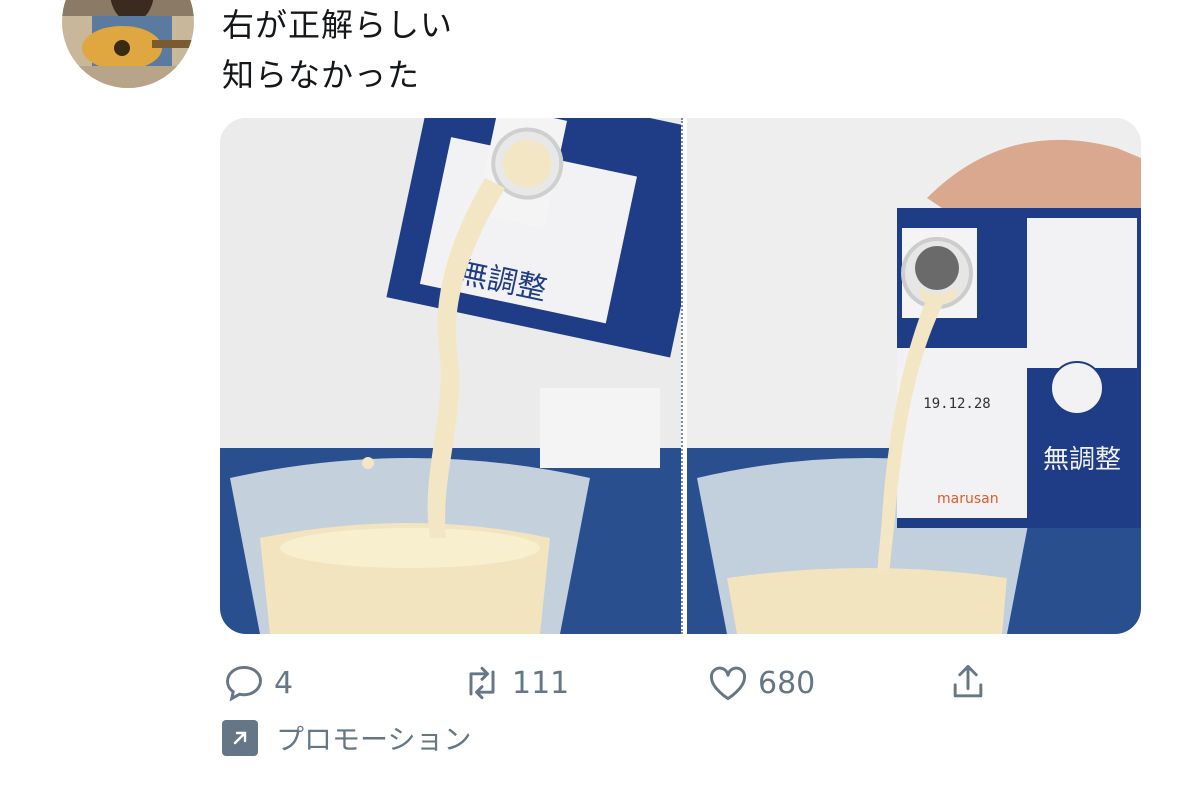  I want to click on promoted-arrow-icon, so click(240, 738).